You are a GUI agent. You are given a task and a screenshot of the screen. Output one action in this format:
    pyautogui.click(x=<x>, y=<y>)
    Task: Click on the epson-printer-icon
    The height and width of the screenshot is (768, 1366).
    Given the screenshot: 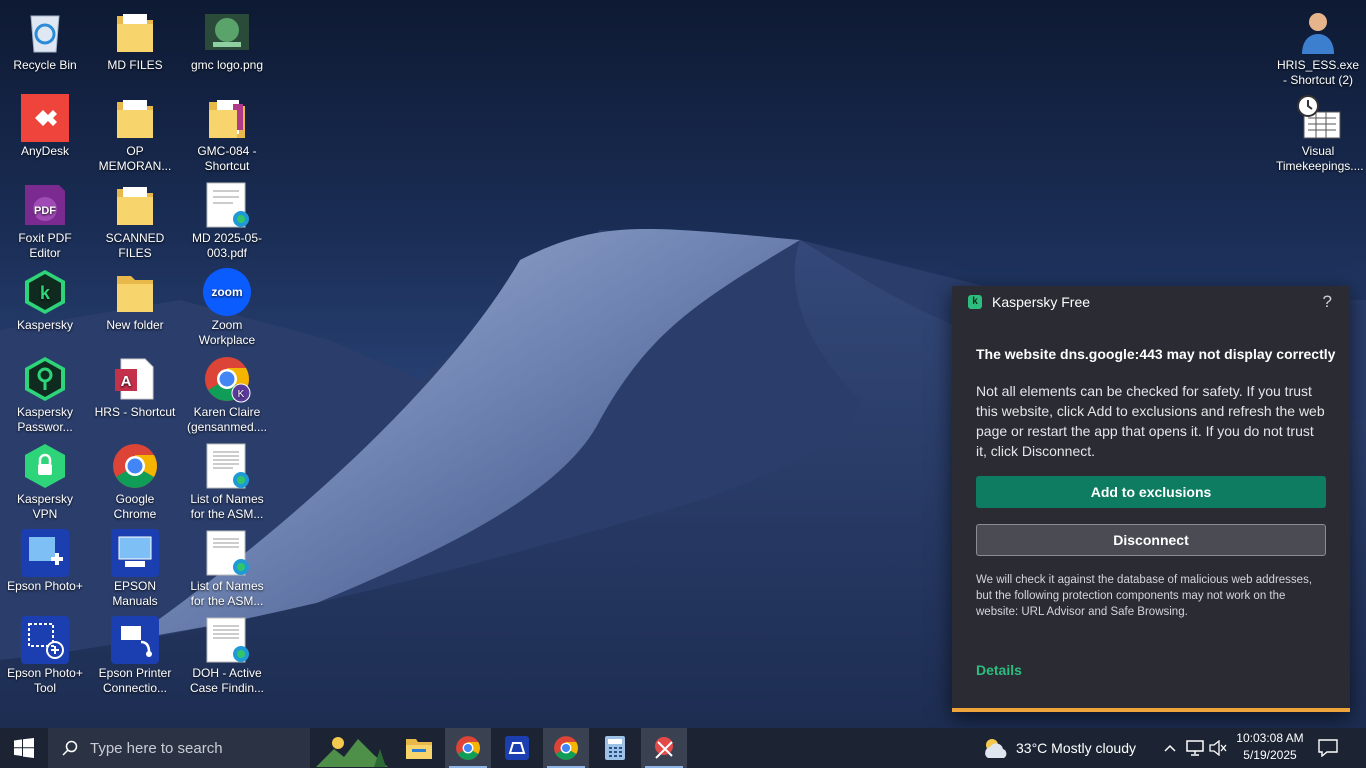 What is the action you would take?
    pyautogui.click(x=135, y=640)
    